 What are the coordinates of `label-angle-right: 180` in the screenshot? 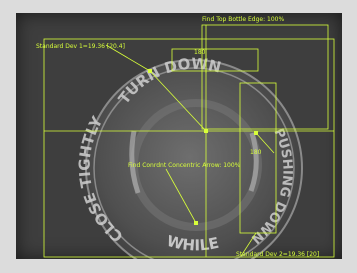 It's located at (256, 152).